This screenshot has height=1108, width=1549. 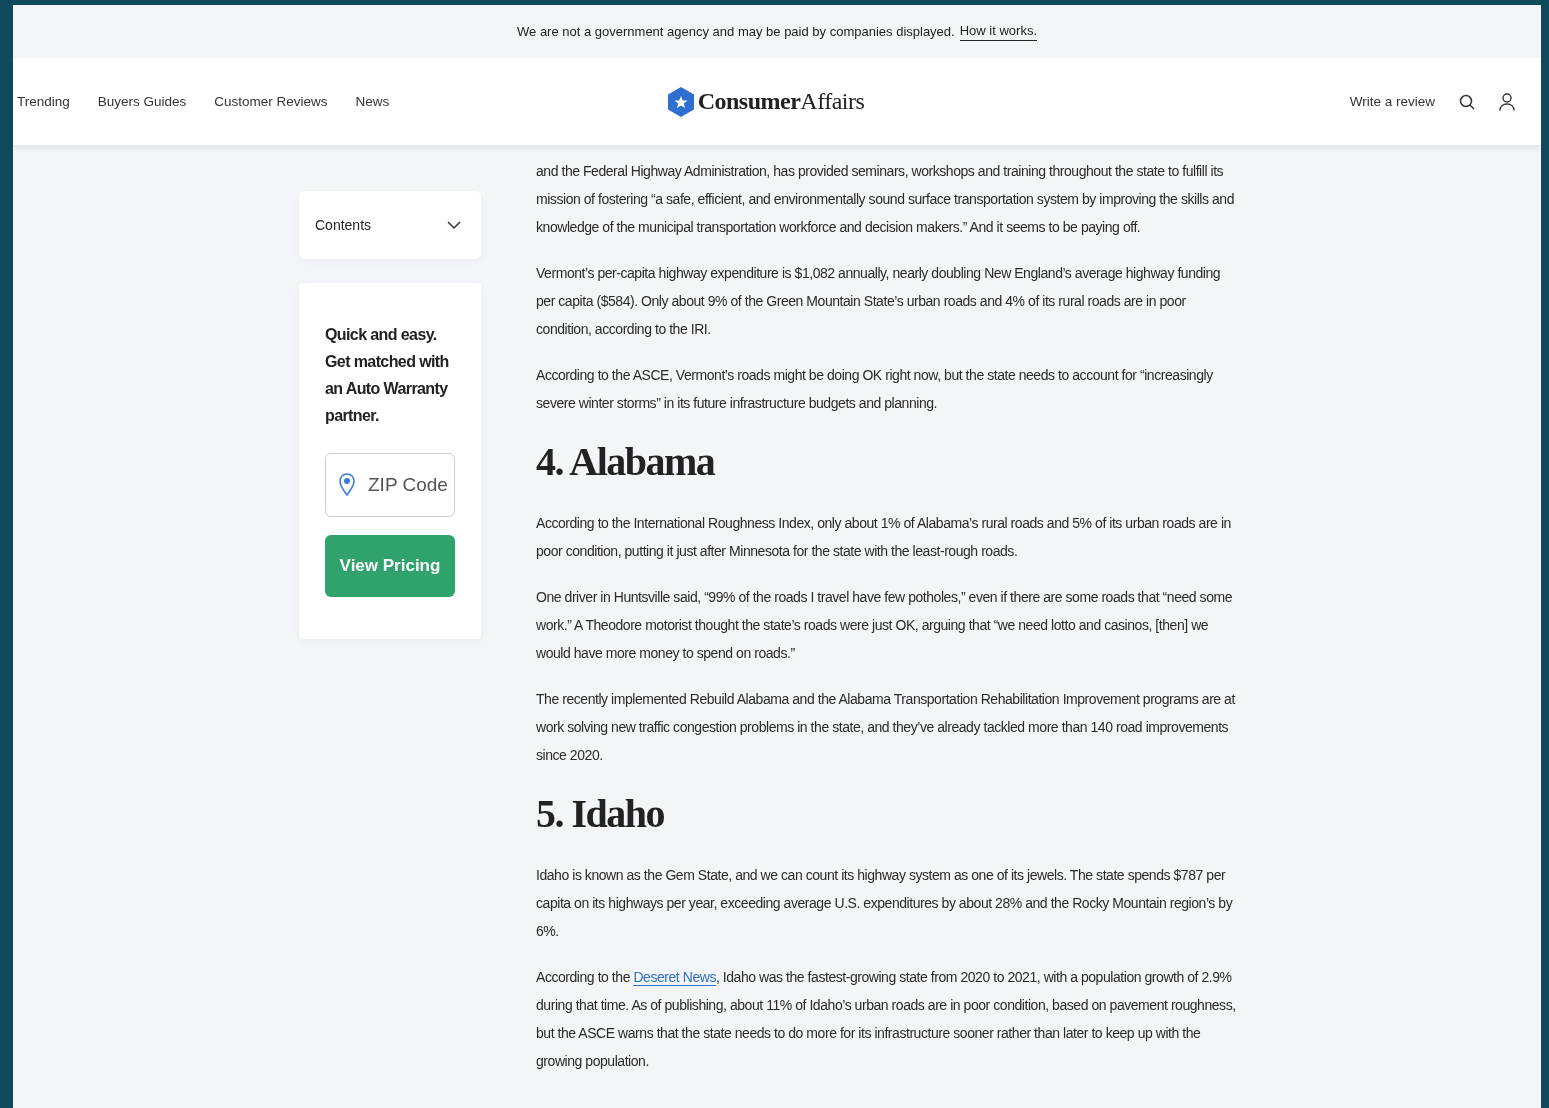 What do you see at coordinates (875, 389) in the screenshot?
I see `article-paragraph: According to the ASCE, Vermont’s roads might be doing OK right now, but the state needs to account for “increasingly severe winter storms” in its future infrastructure budgets and planning.` at bounding box center [875, 389].